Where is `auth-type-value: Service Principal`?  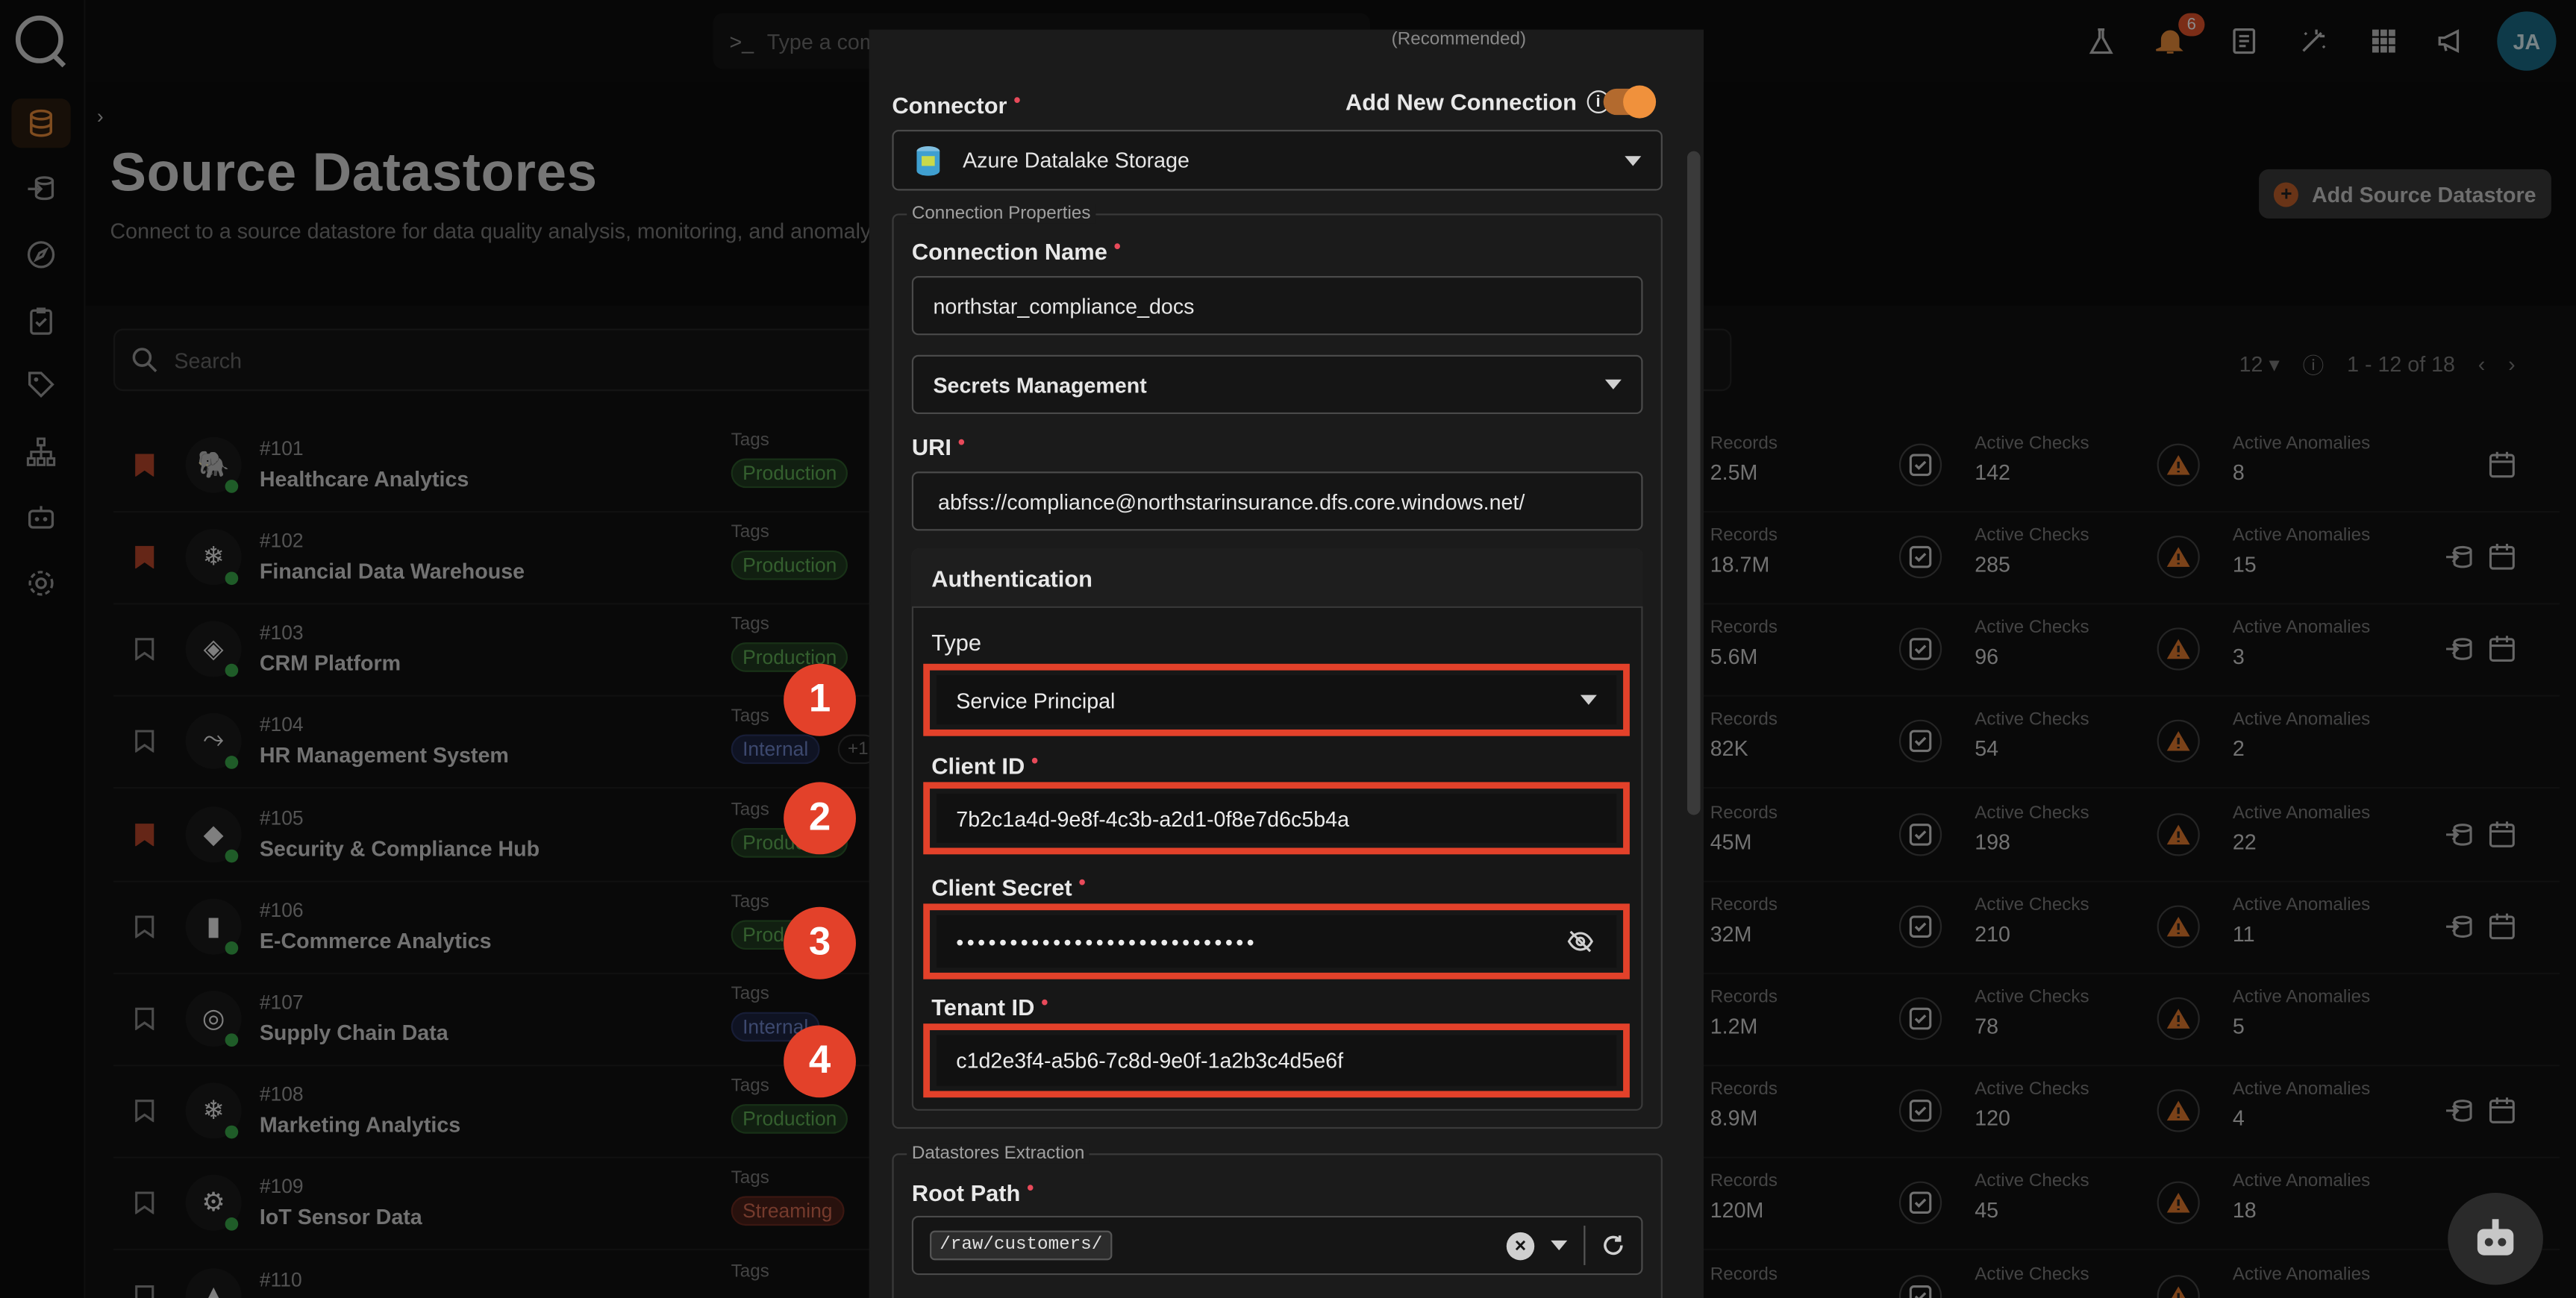
auth-type-value: Service Principal is located at coordinates (1036, 699).